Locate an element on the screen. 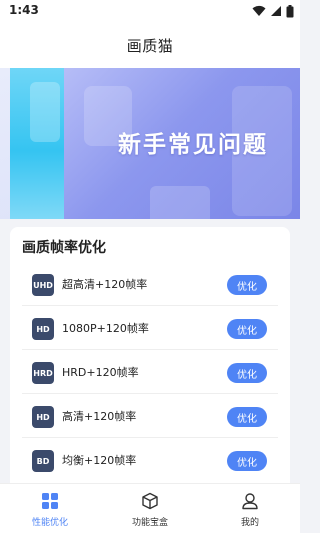  tab-label: 功能宝盒 is located at coordinates (149, 523).